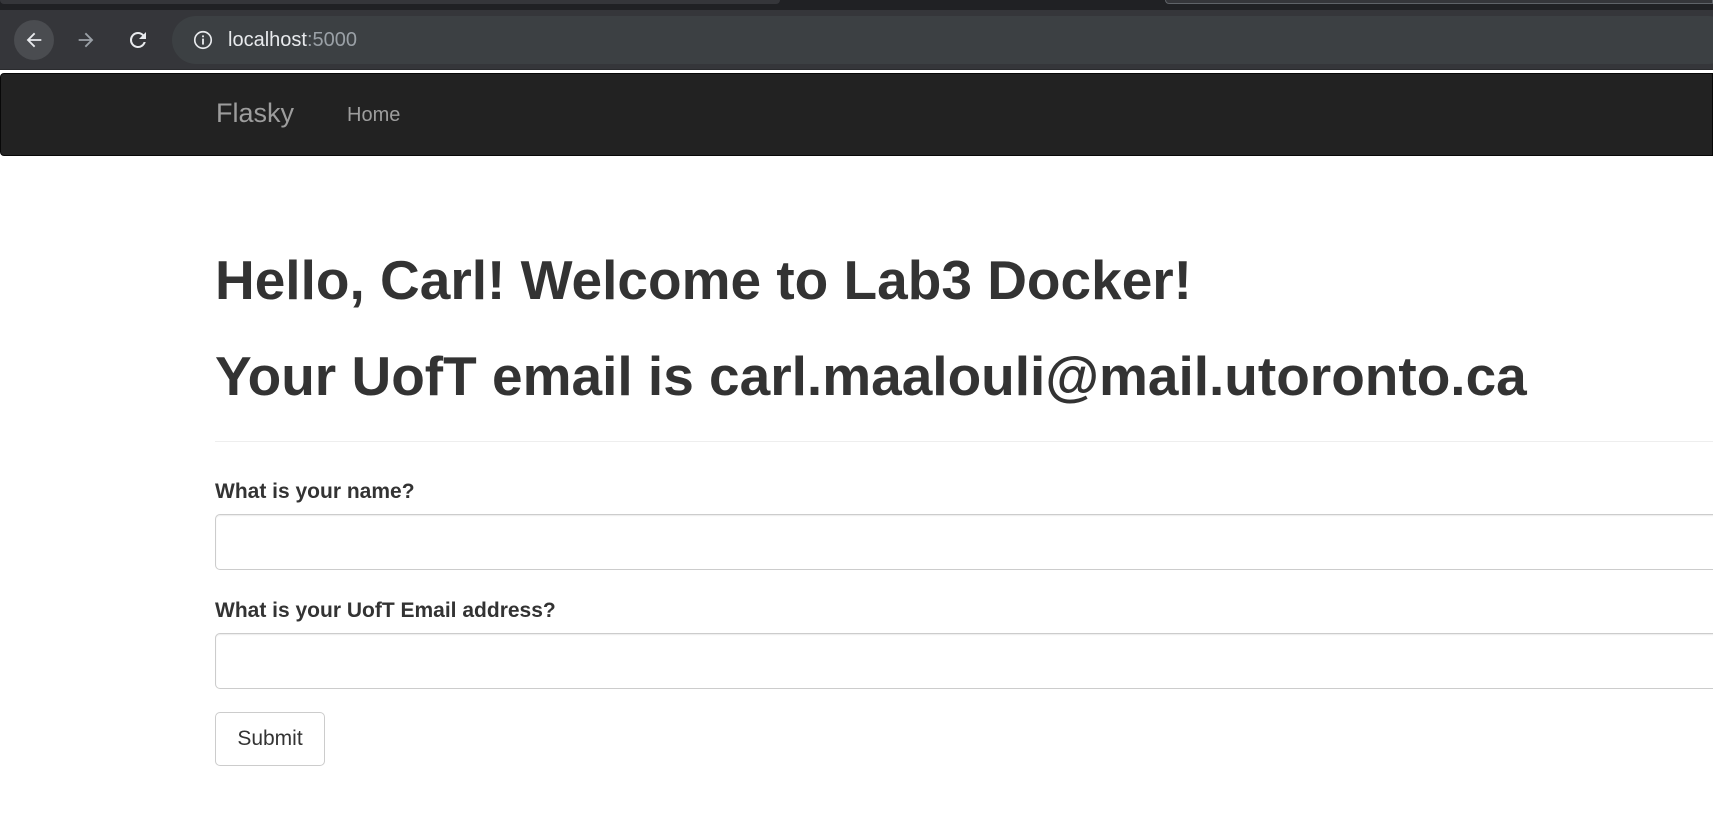 Image resolution: width=1713 pixels, height=839 pixels. I want to click on info-icon, so click(203, 40).